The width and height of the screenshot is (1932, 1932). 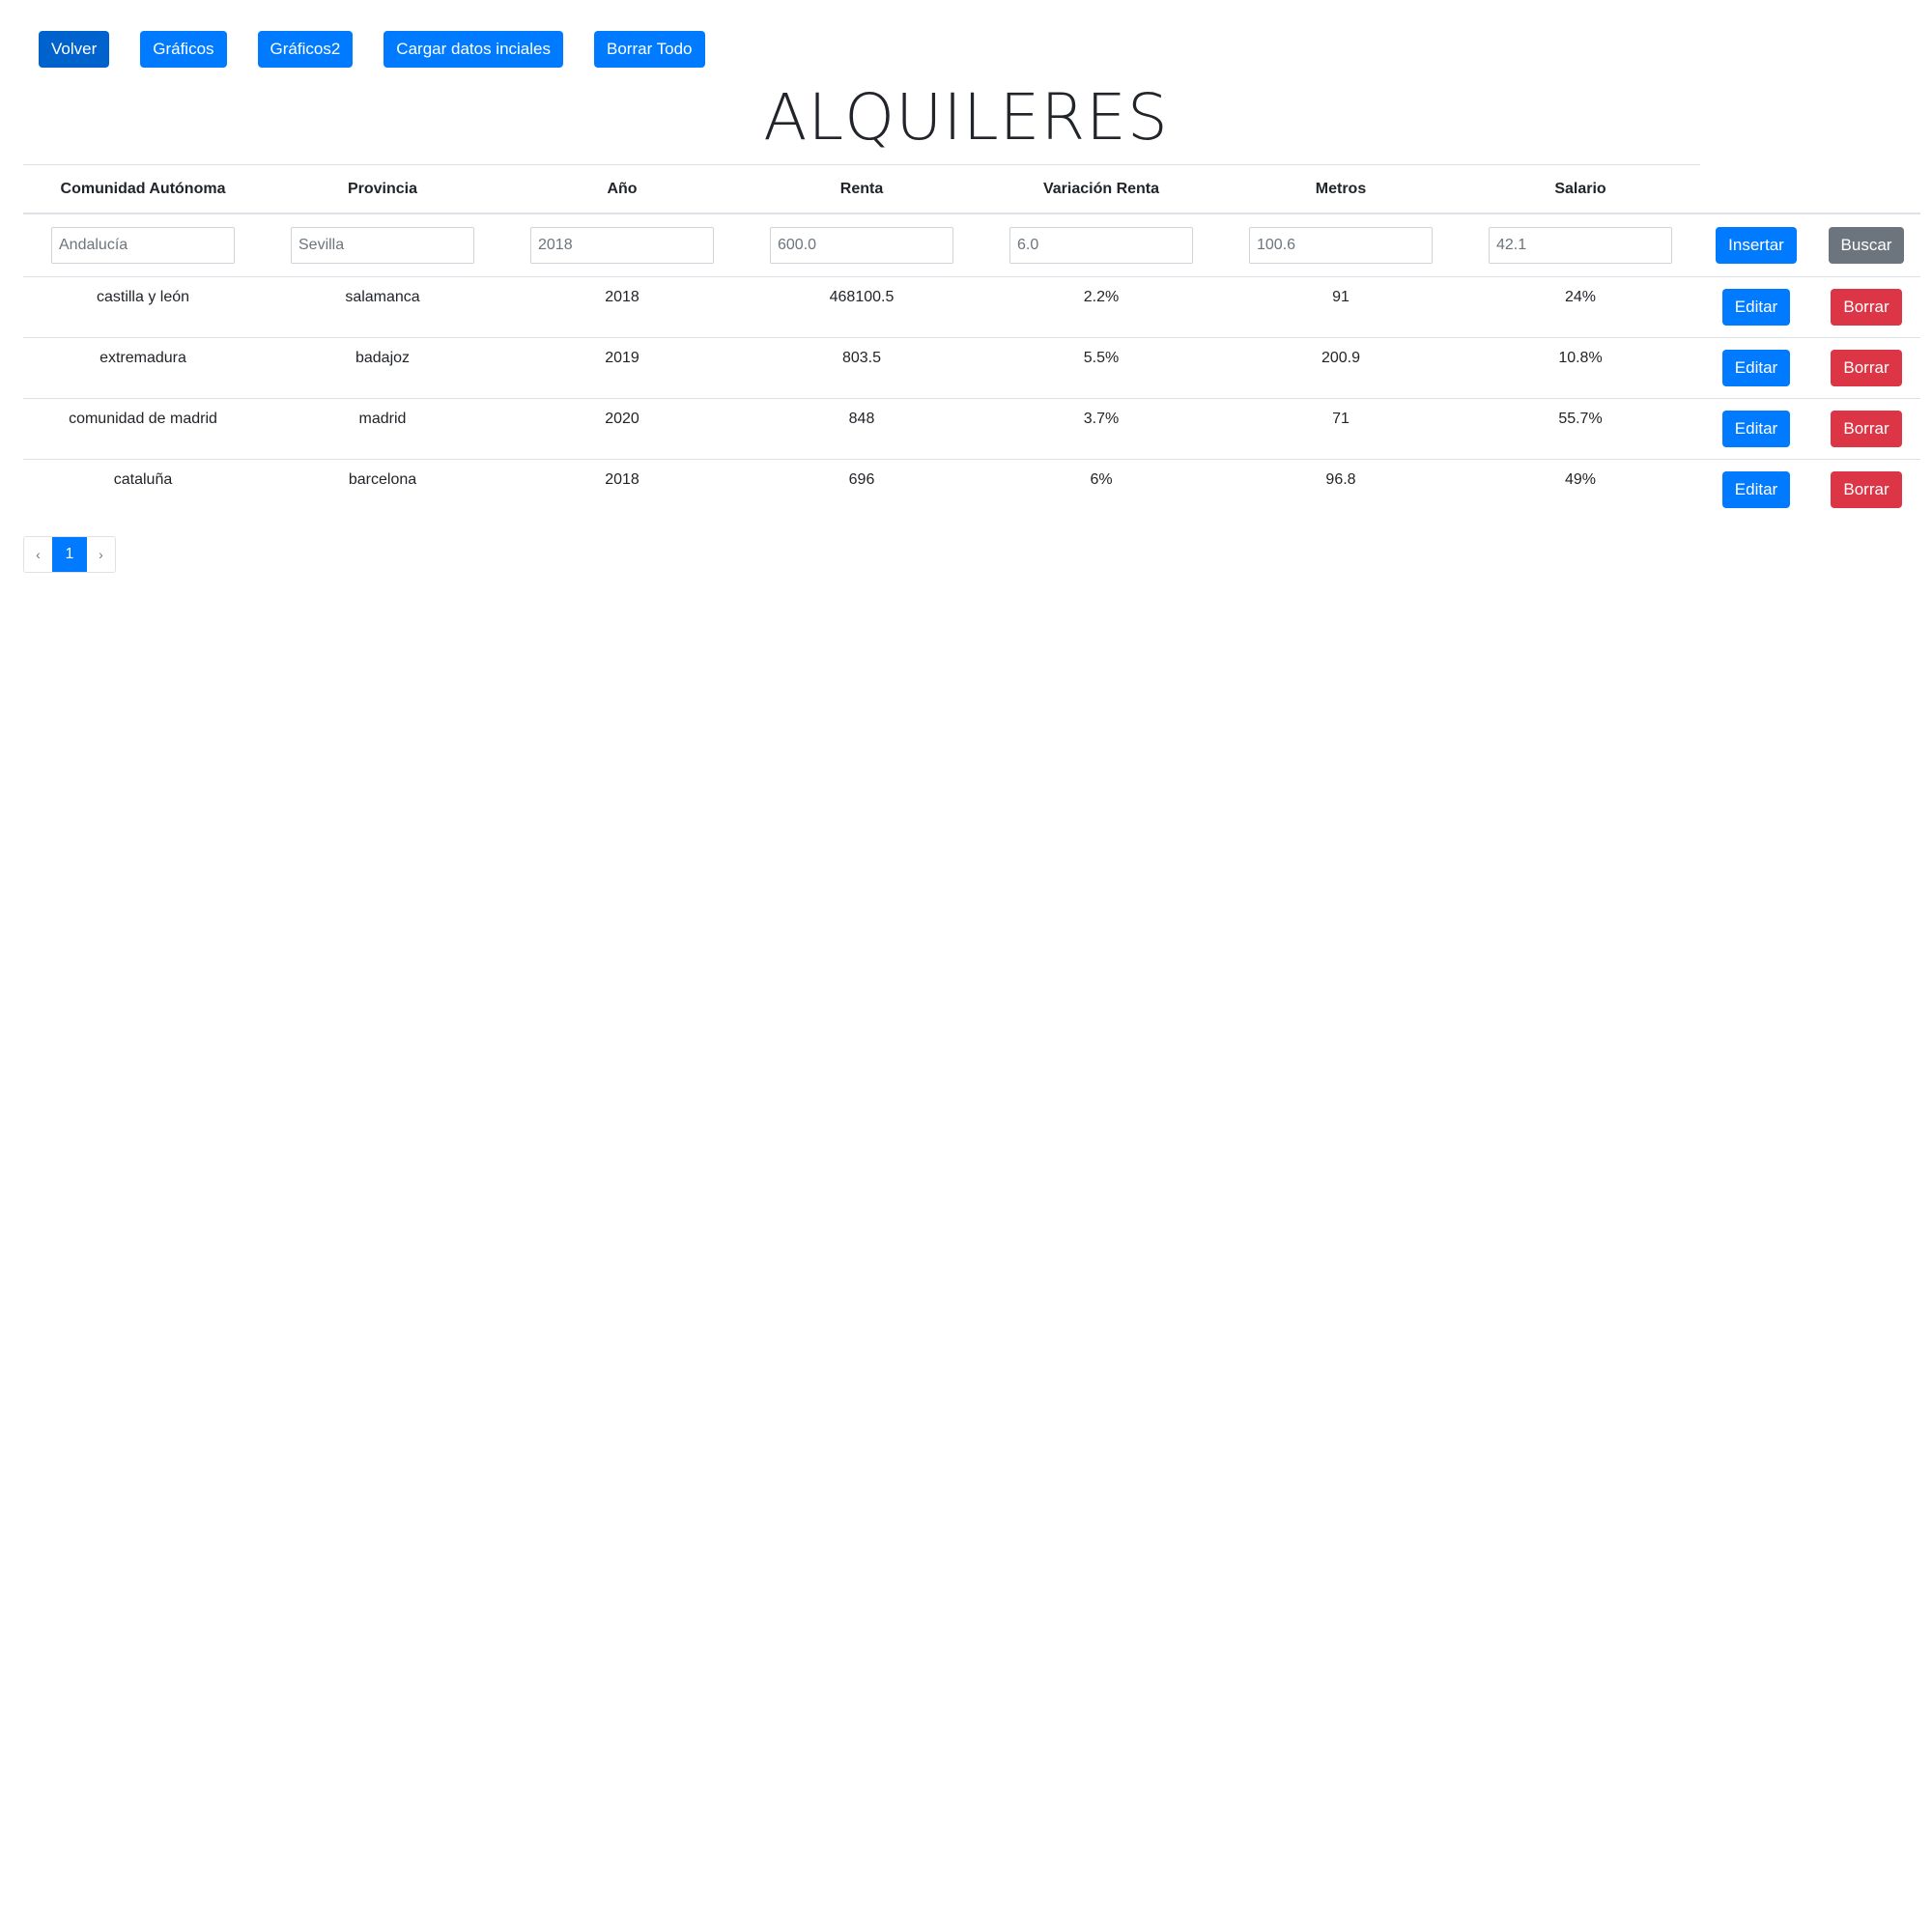 I want to click on cell-provincia: badajoz, so click(x=382, y=368).